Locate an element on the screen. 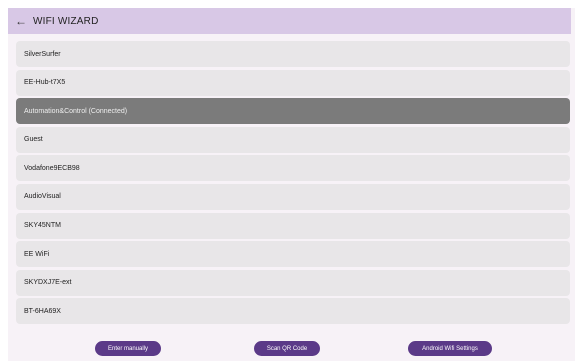 This screenshot has height=361, width=575. enter-manually-button: Enter manually is located at coordinates (128, 348).